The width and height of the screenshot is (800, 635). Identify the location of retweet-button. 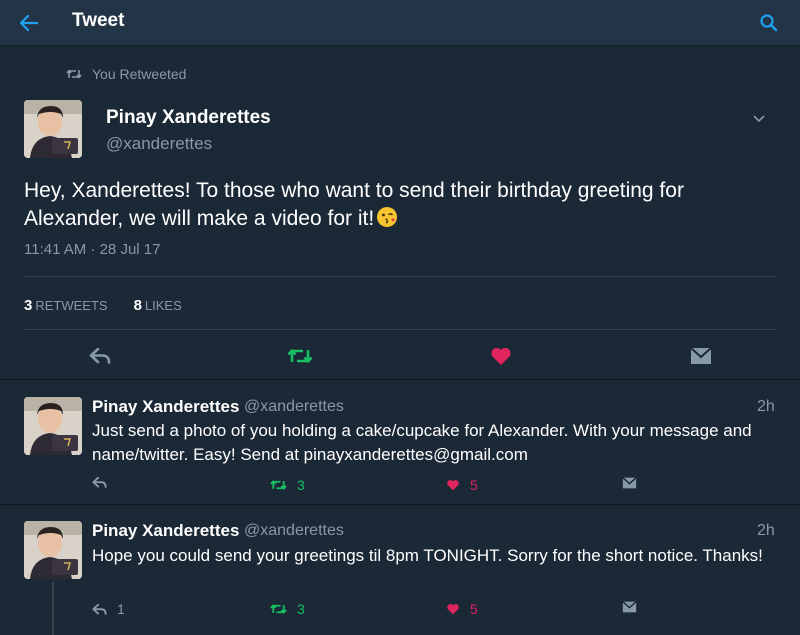
(300, 356).